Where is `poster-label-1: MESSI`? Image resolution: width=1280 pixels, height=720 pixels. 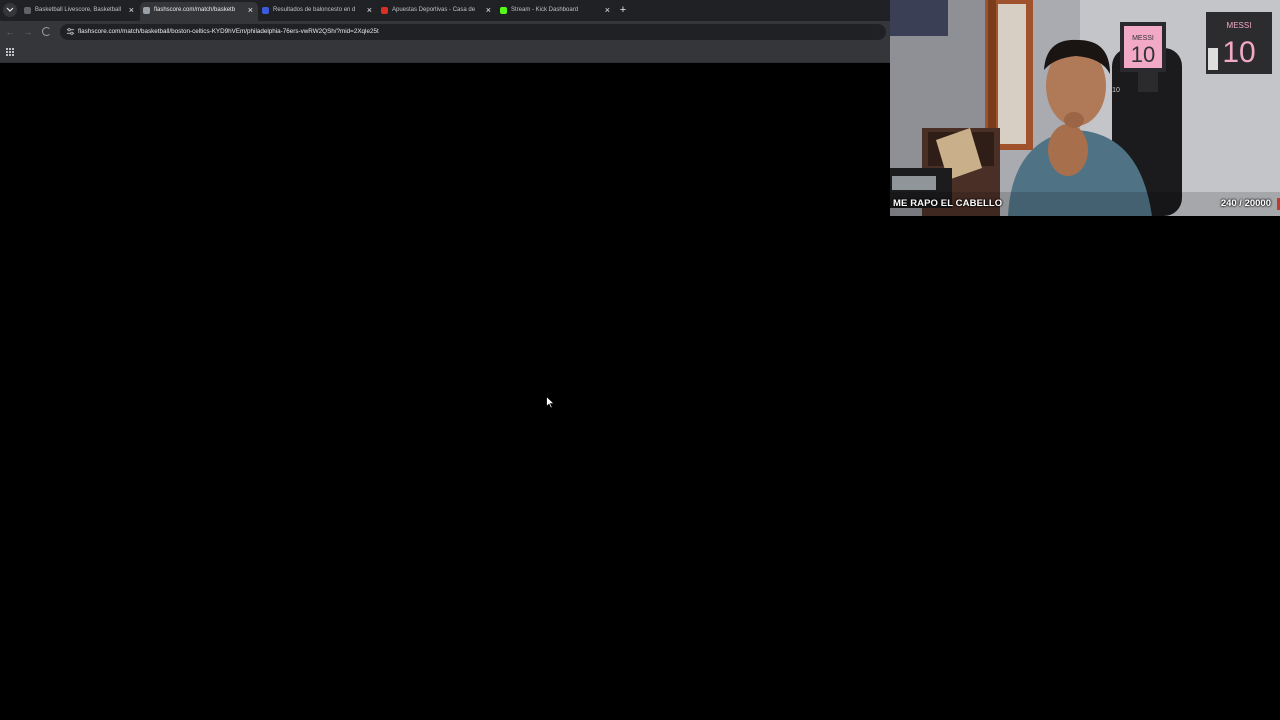
poster-label-1: MESSI is located at coordinates (1143, 38).